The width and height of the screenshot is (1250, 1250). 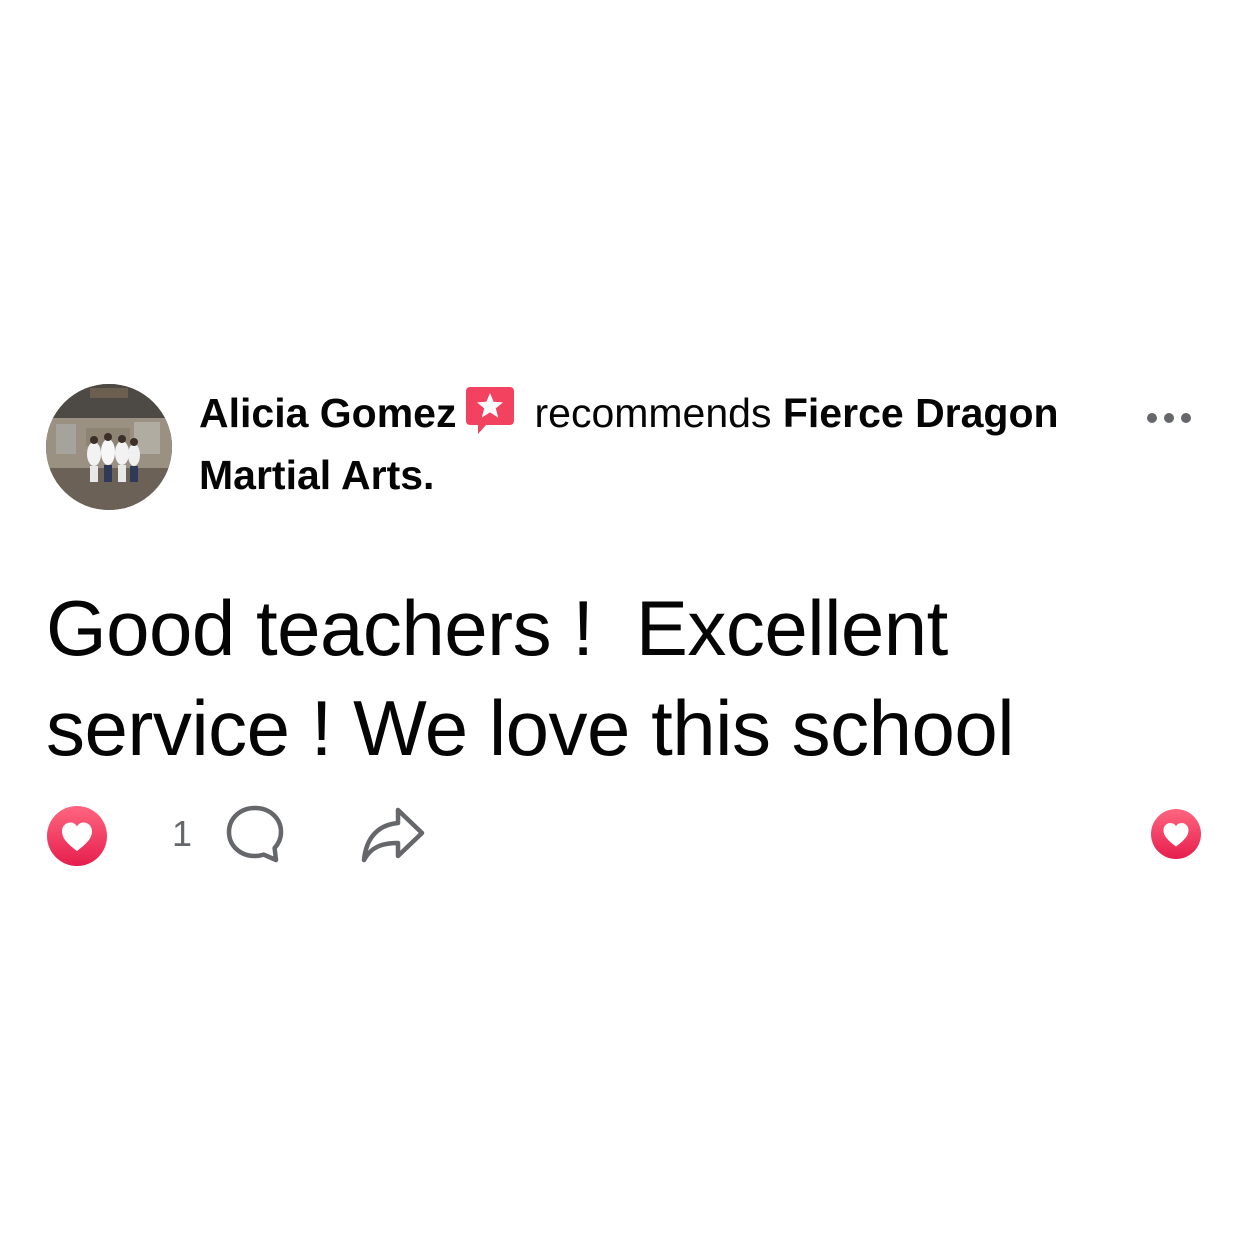 I want to click on author-name: Alicia Gomez, so click(x=327, y=413).